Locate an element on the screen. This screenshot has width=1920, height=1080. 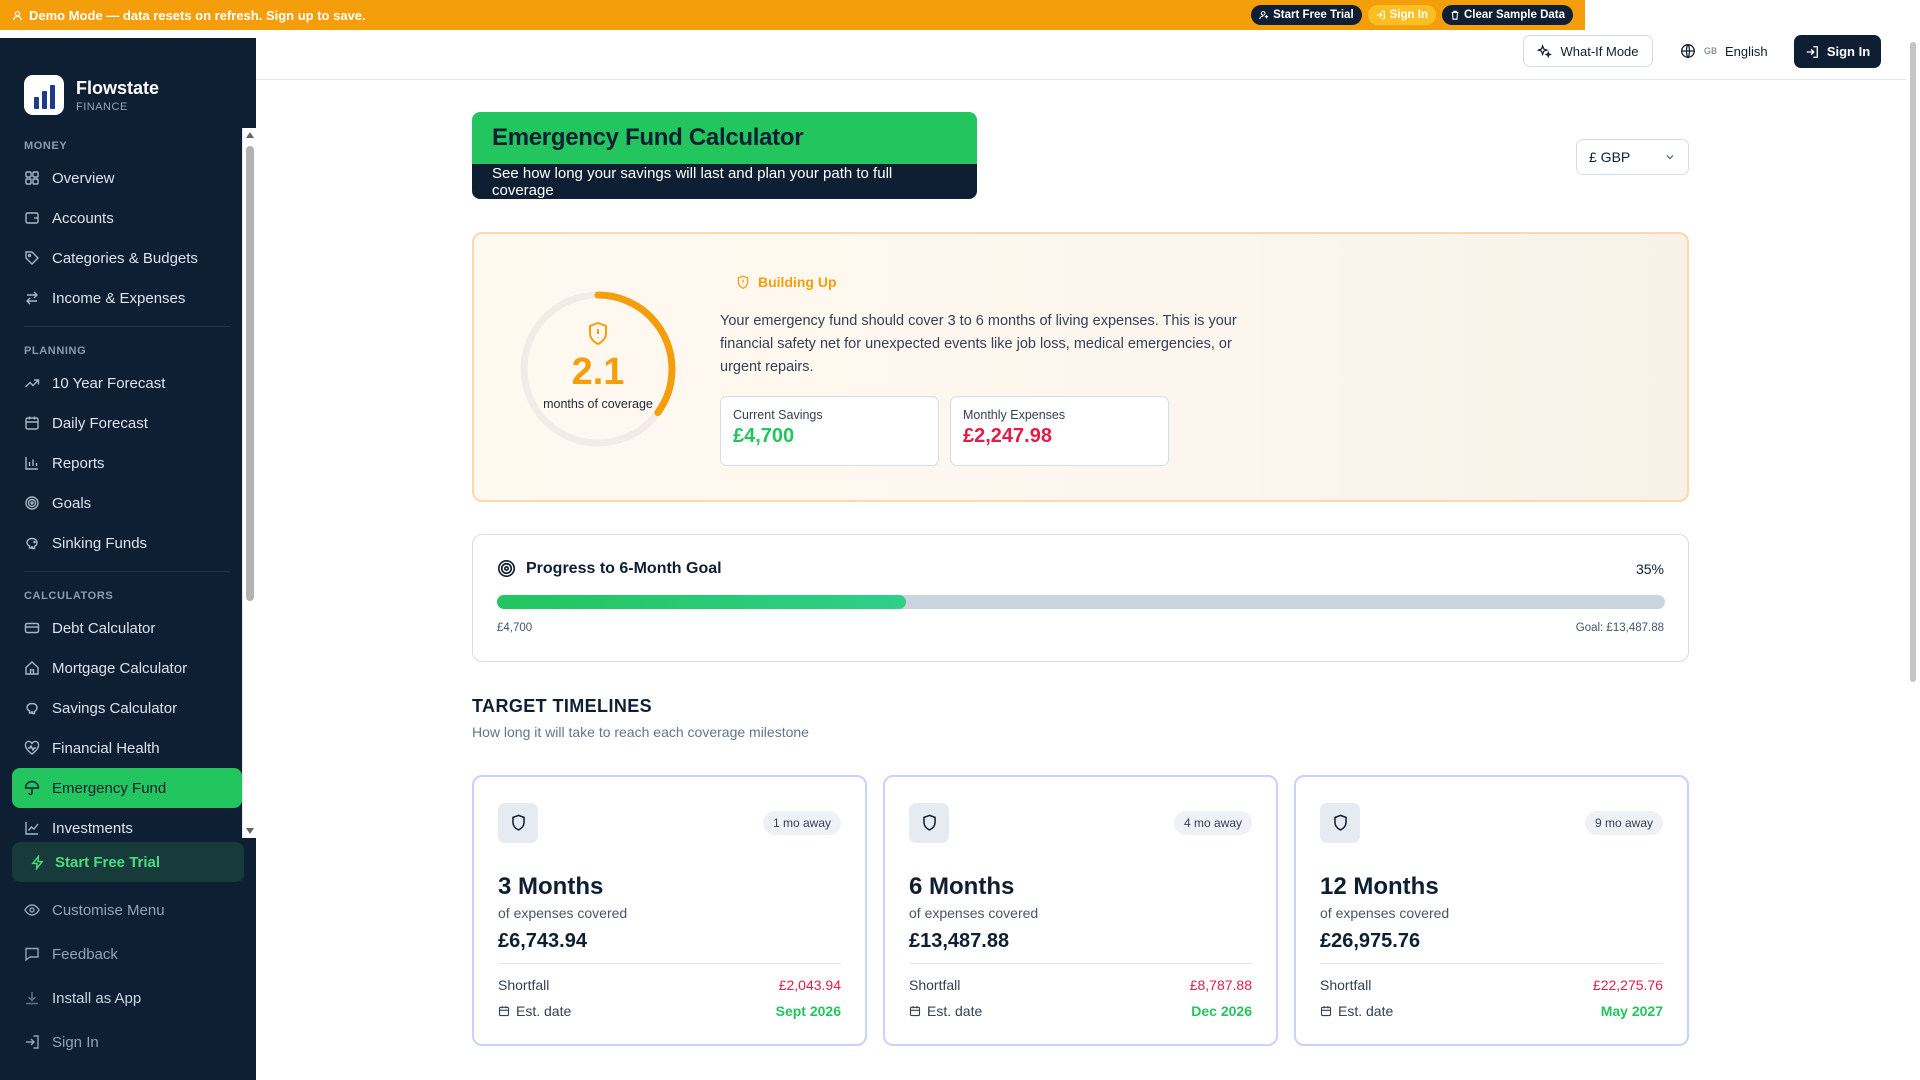
page-scroll-thumb is located at coordinates (1913, 362).